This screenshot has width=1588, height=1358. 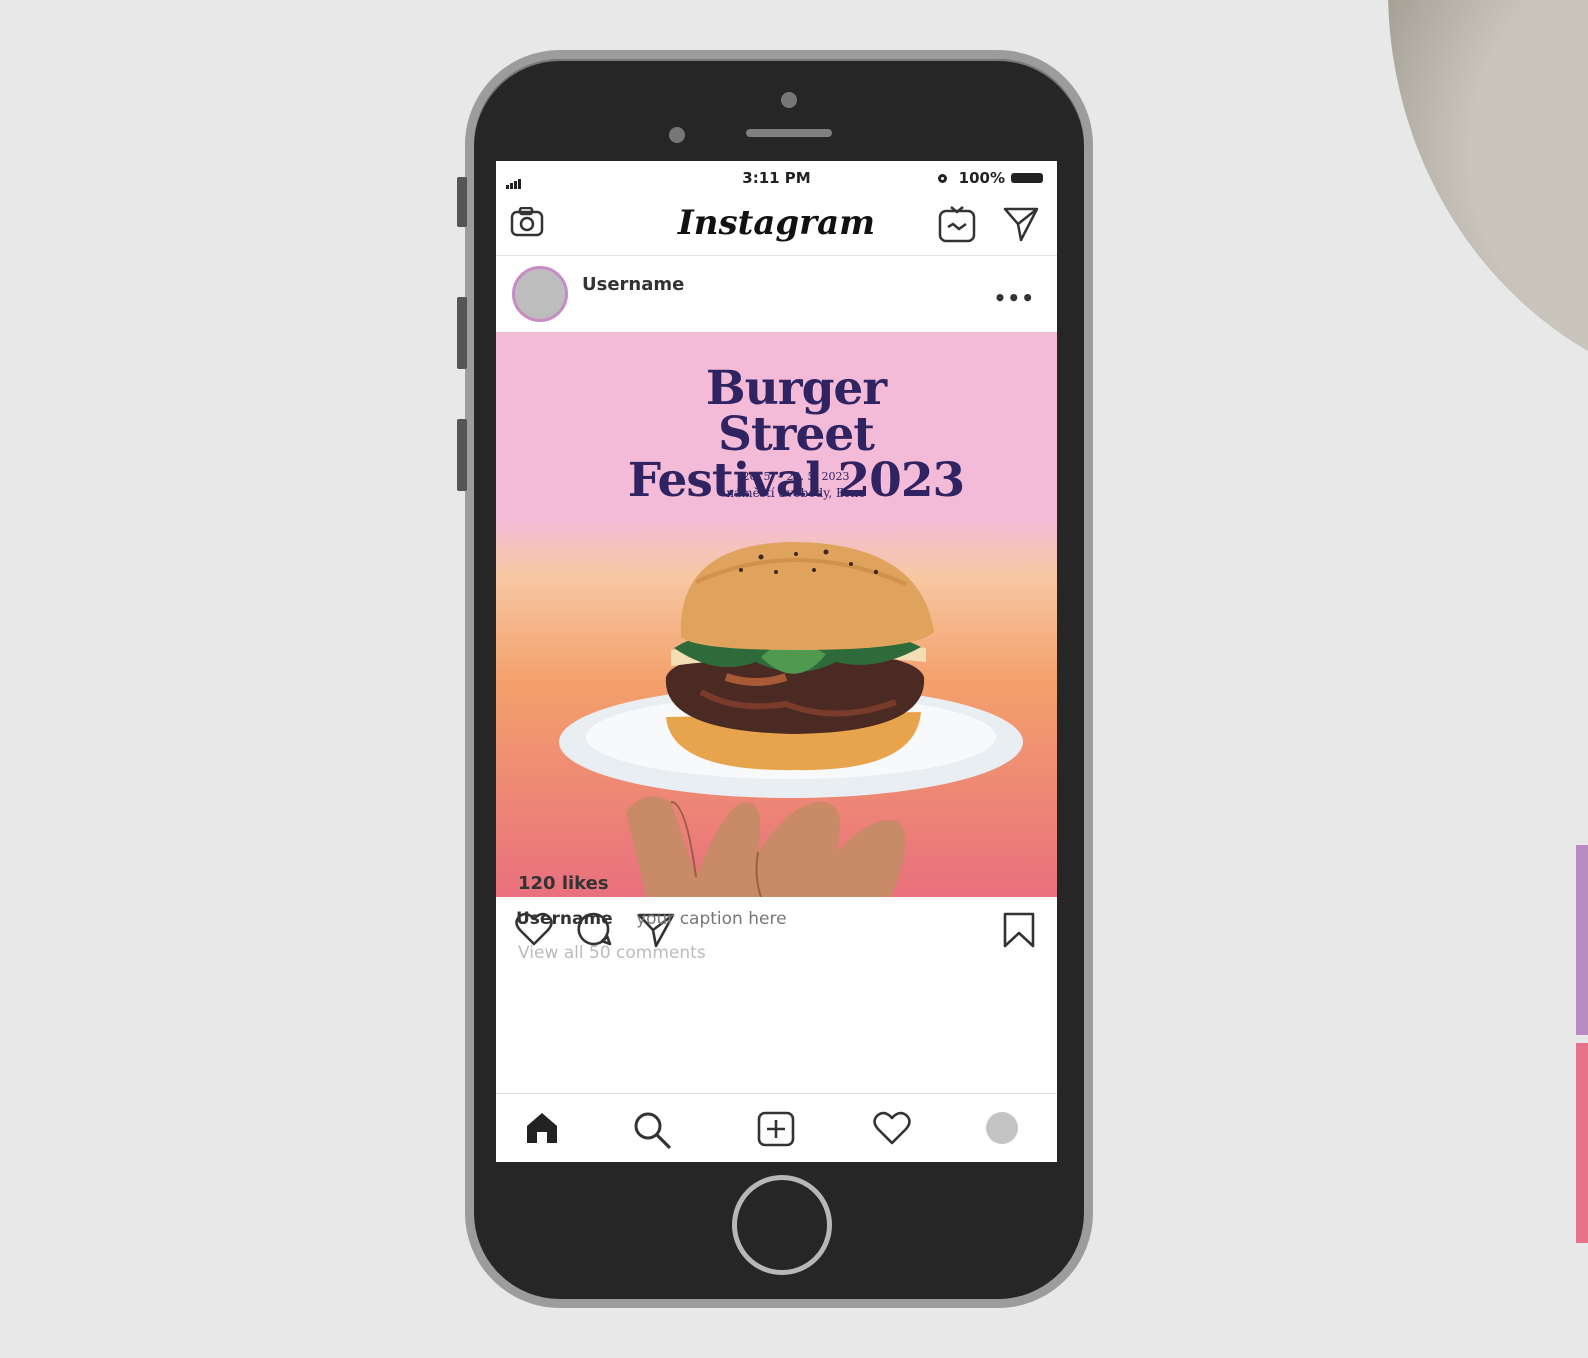 I want to click on orientation-lock-icon, so click(x=942, y=178).